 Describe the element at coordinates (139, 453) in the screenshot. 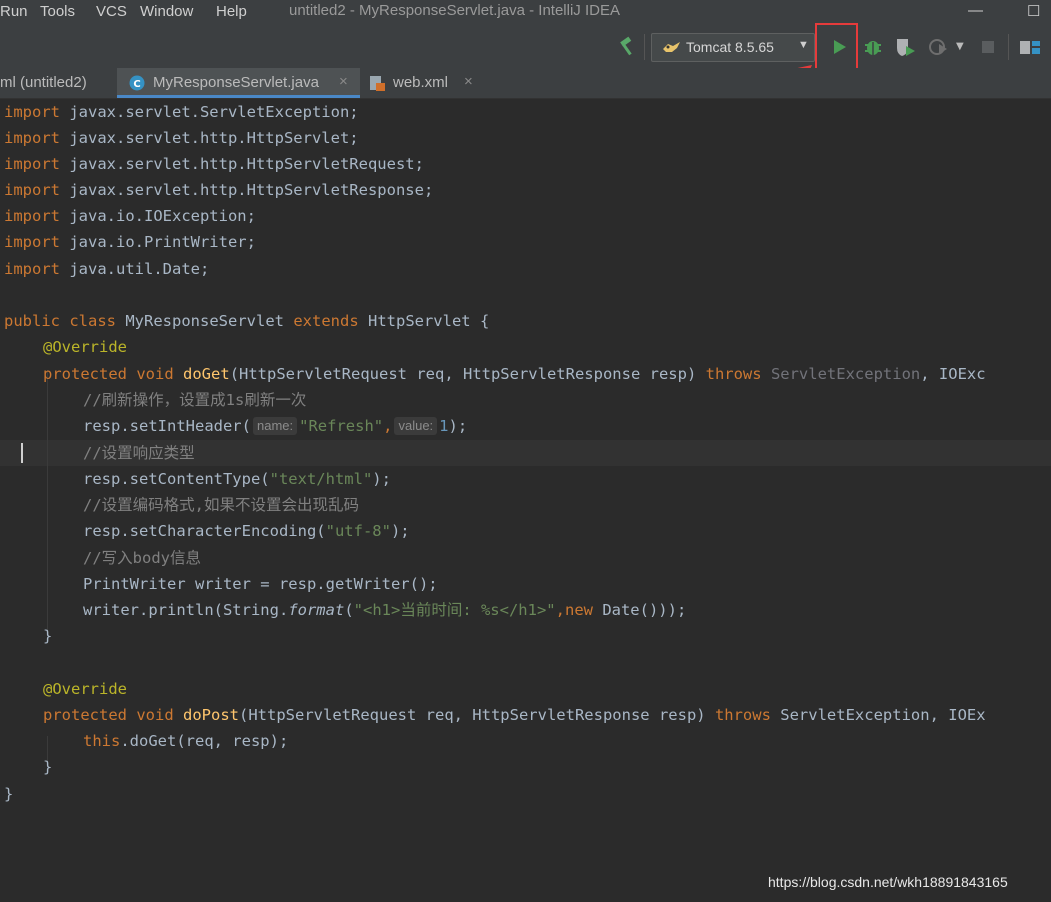

I see `code-line: //设置响应类型` at that location.